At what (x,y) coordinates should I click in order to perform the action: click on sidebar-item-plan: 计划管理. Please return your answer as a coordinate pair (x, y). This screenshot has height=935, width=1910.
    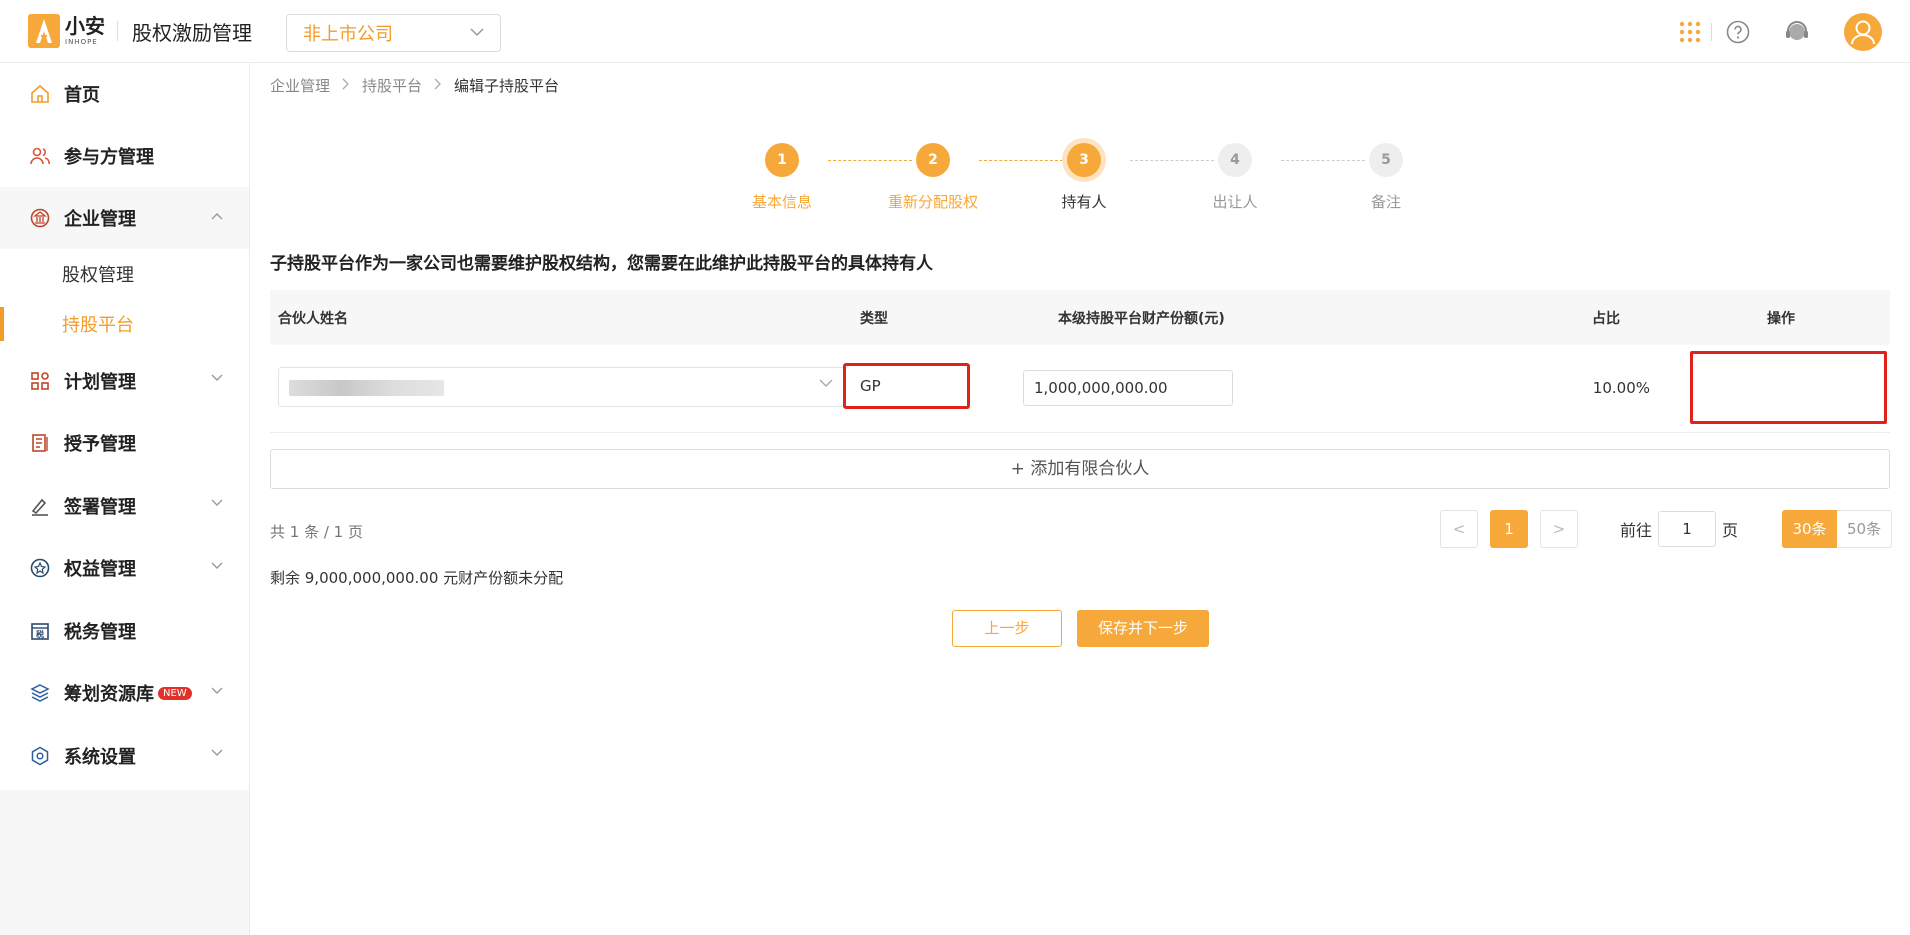
    Looking at the image, I should click on (124, 380).